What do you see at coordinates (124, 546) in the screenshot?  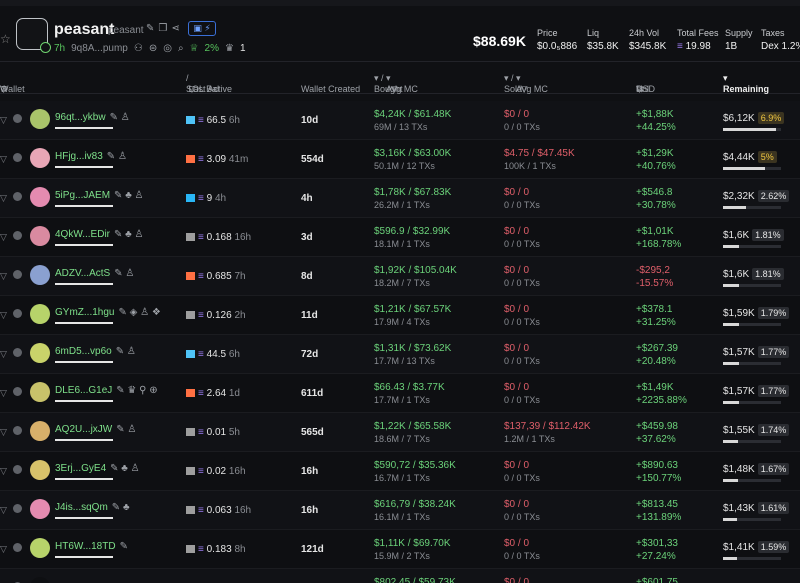 I see `wallet-tag-icons: ✎` at bounding box center [124, 546].